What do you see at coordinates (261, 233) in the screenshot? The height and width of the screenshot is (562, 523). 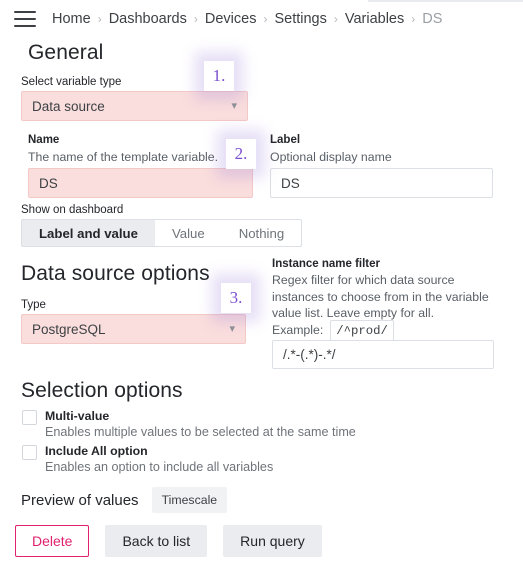 I see `segment-nothing: Nothing` at bounding box center [261, 233].